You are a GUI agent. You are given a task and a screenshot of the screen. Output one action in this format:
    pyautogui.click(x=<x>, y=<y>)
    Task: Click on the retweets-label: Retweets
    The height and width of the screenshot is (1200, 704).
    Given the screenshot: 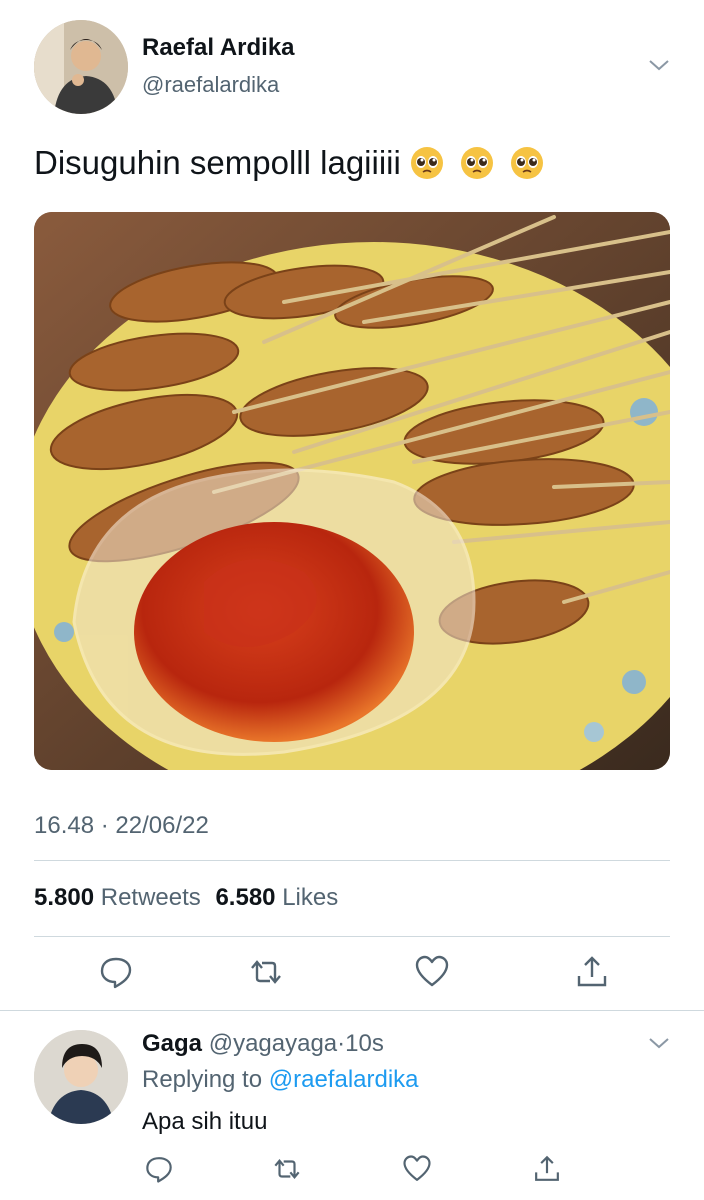 What is the action you would take?
    pyautogui.click(x=151, y=897)
    